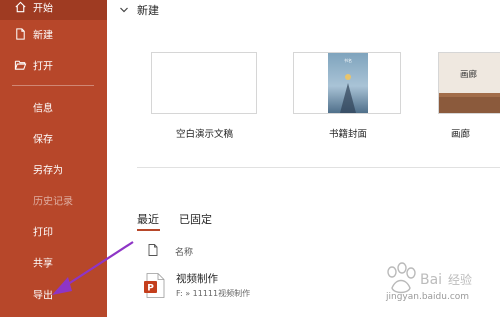 This screenshot has height=317, width=500. What do you see at coordinates (43, 36) in the screenshot?
I see `sidebar-item-label: 新建` at bounding box center [43, 36].